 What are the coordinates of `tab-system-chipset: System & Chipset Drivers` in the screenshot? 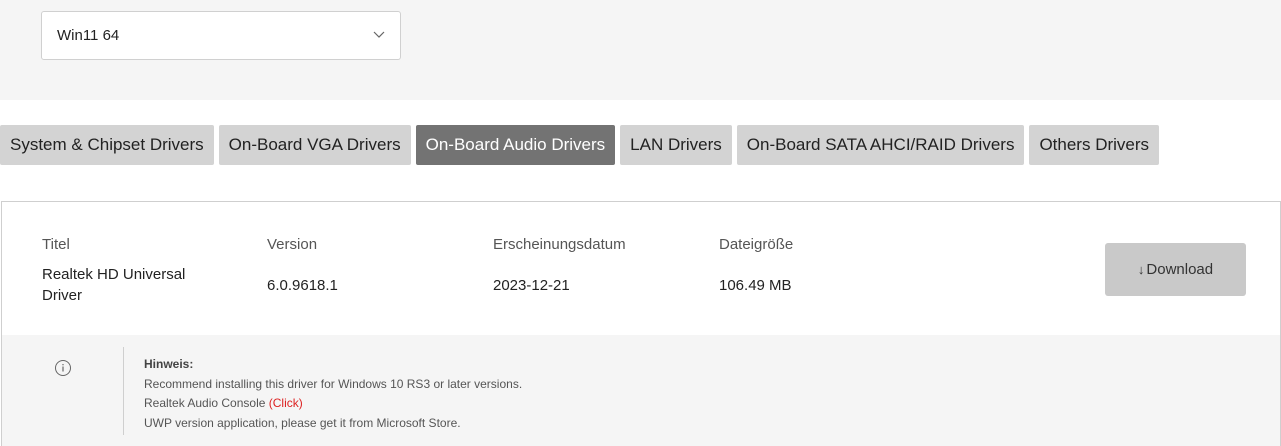 It's located at (107, 145).